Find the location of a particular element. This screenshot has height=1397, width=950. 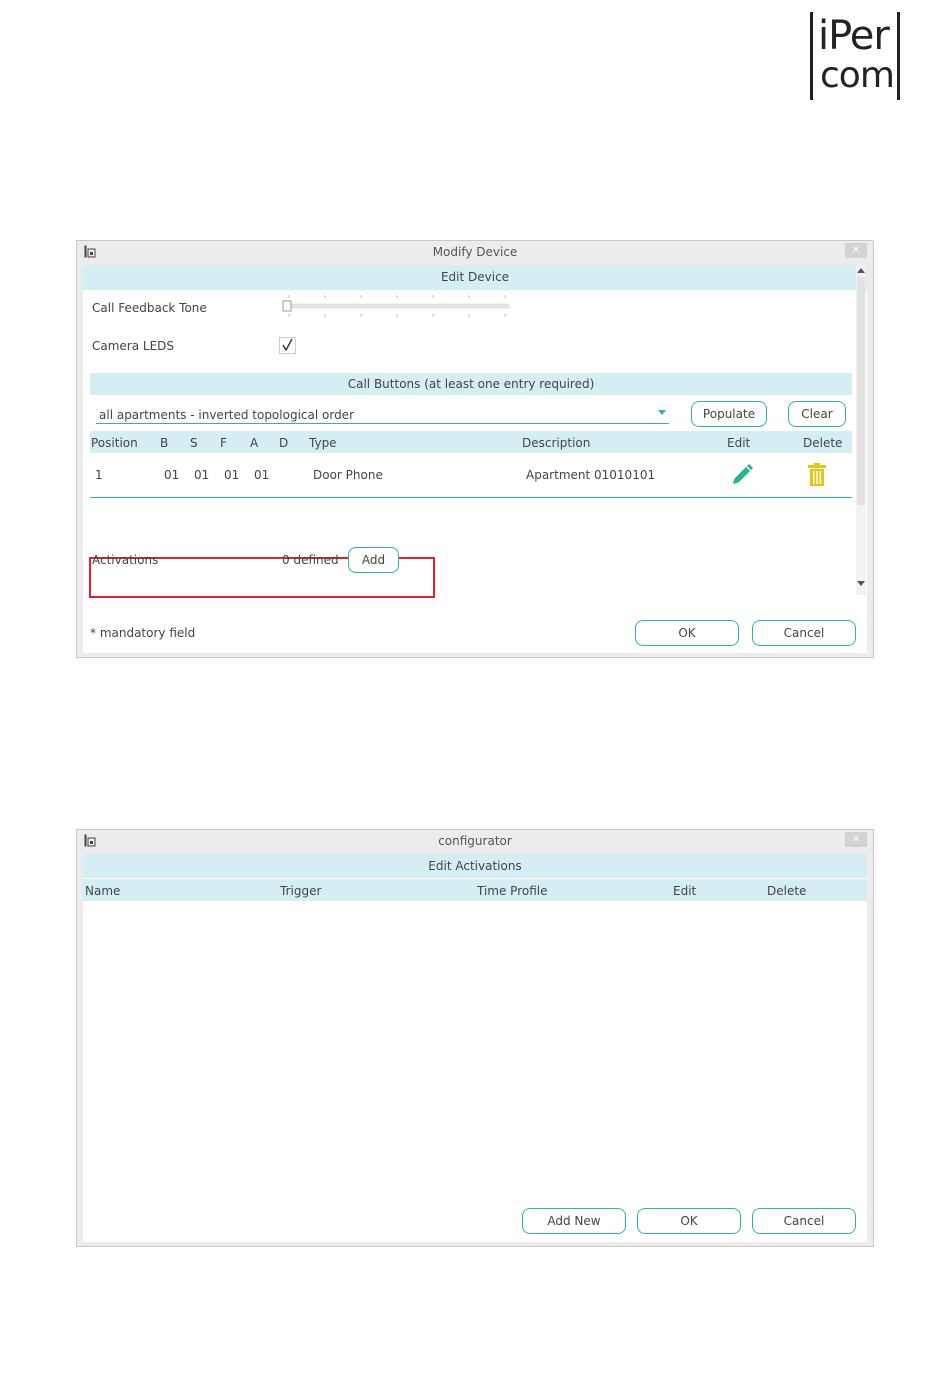

clear-button: Clear is located at coordinates (817, 414).